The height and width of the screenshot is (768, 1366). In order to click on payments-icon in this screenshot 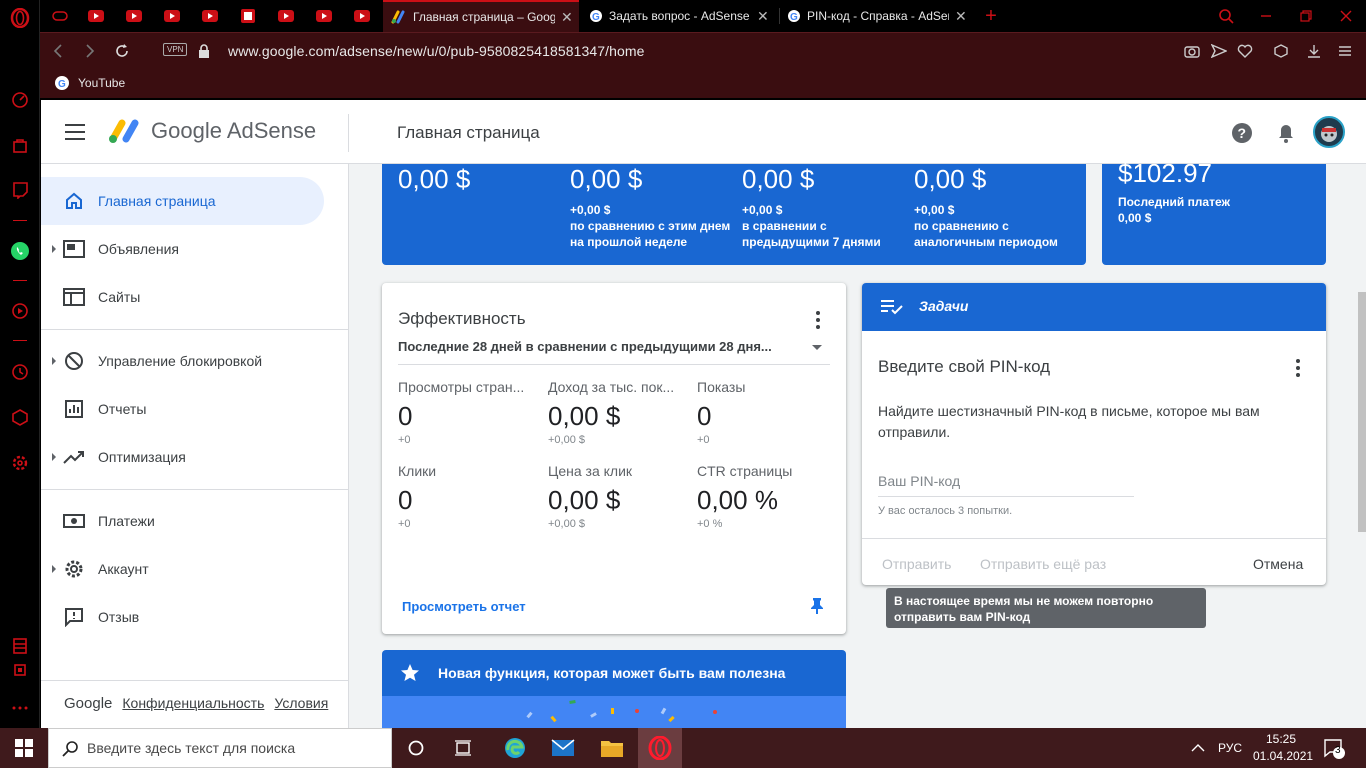, I will do `click(74, 521)`.